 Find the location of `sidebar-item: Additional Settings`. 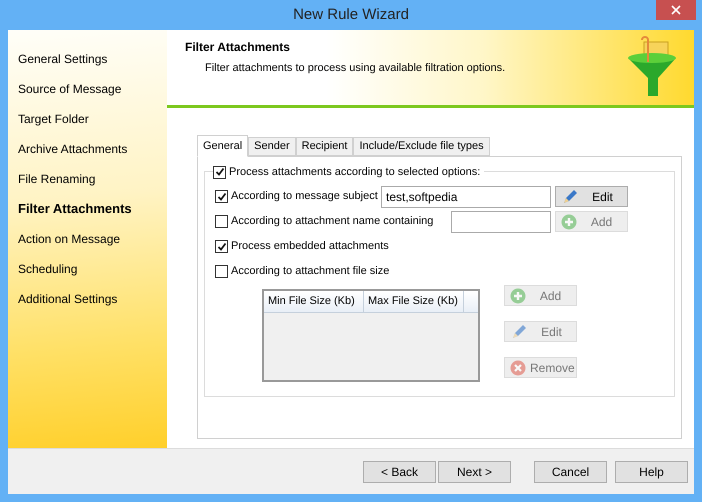

sidebar-item: Additional Settings is located at coordinates (92, 299).